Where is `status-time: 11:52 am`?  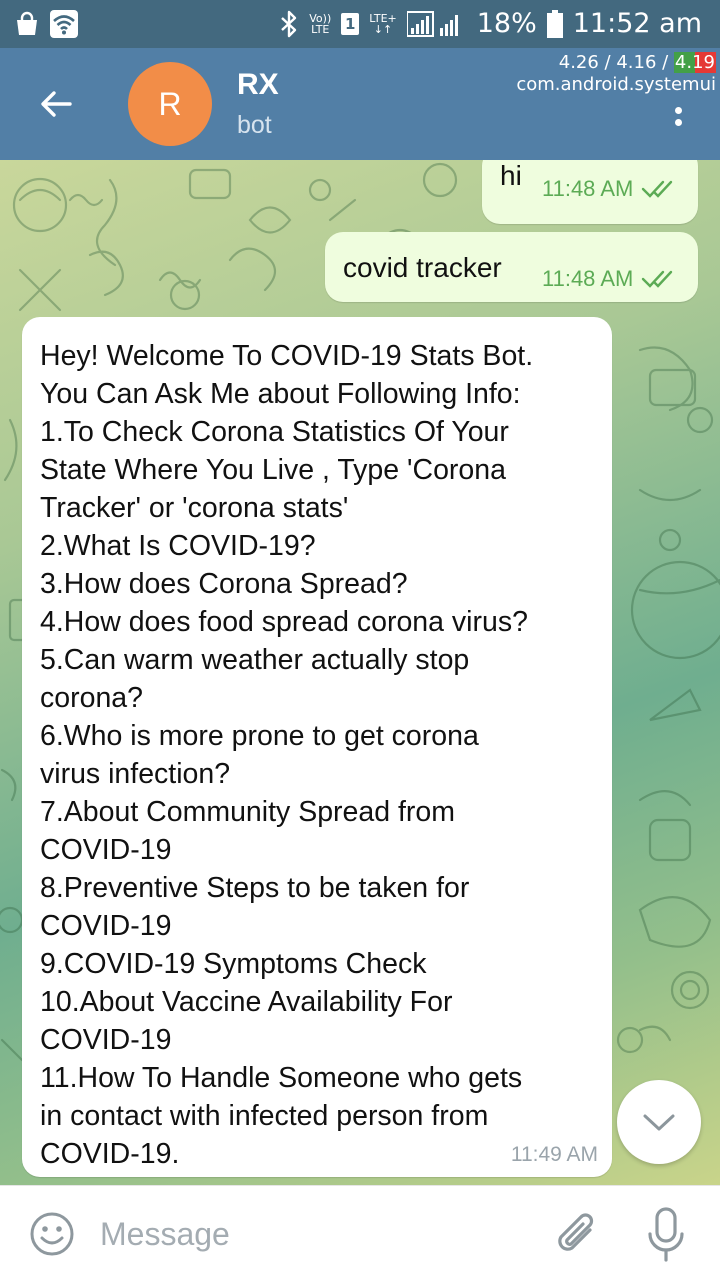
status-time: 11:52 am is located at coordinates (637, 23).